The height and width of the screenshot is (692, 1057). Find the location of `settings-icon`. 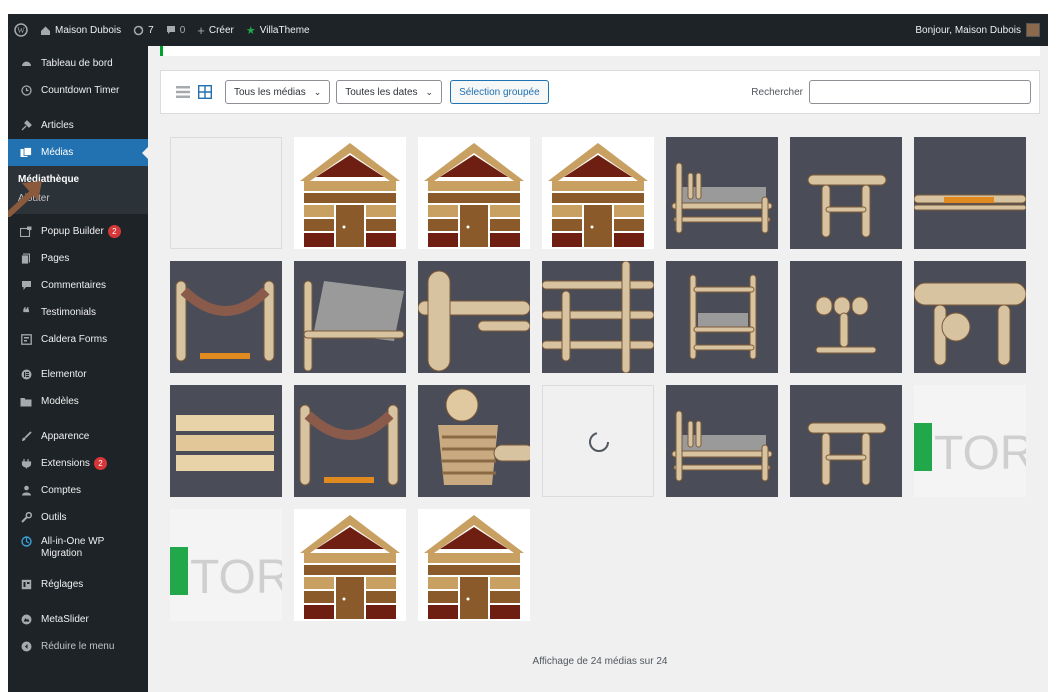

settings-icon is located at coordinates (26, 584).